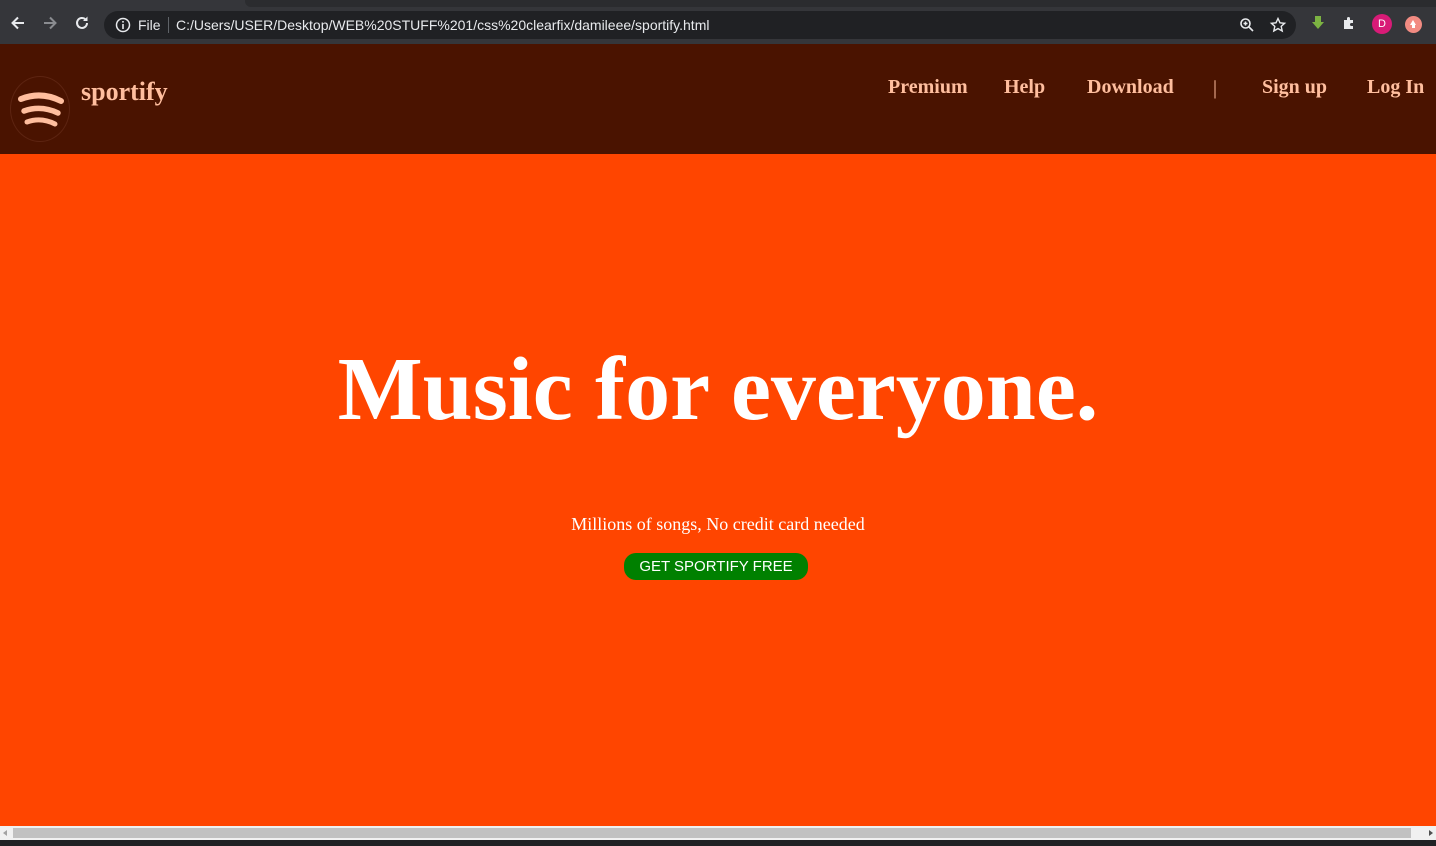  What do you see at coordinates (1382, 24) in the screenshot?
I see `profile-avatar: D` at bounding box center [1382, 24].